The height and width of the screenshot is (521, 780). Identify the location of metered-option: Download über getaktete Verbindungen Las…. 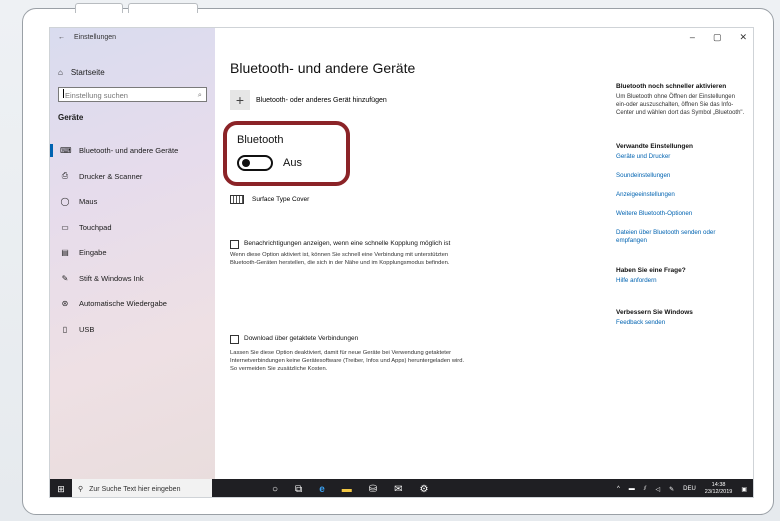
(350, 354).